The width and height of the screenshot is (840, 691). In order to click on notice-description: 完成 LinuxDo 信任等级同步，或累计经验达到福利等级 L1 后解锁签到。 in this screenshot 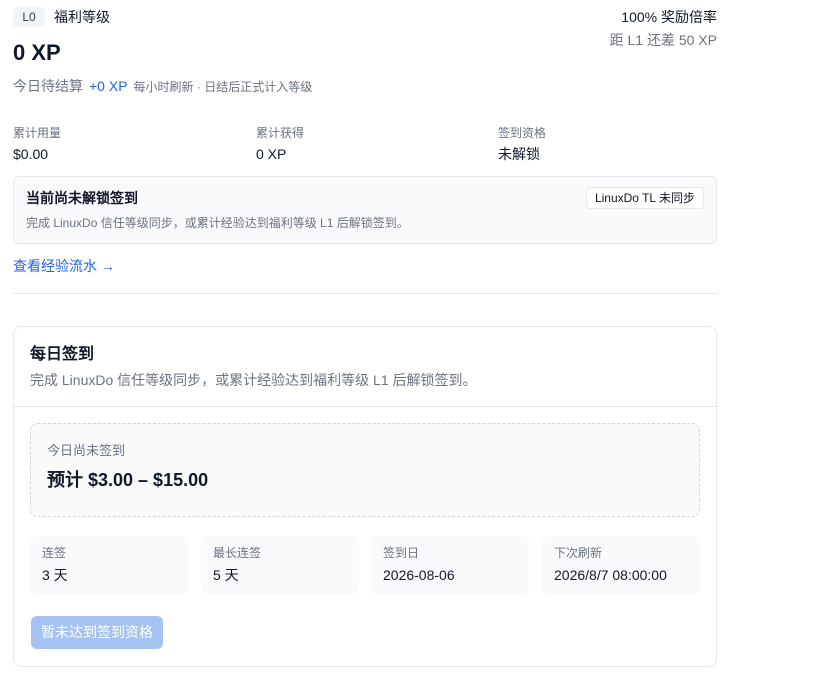, I will do `click(217, 223)`.